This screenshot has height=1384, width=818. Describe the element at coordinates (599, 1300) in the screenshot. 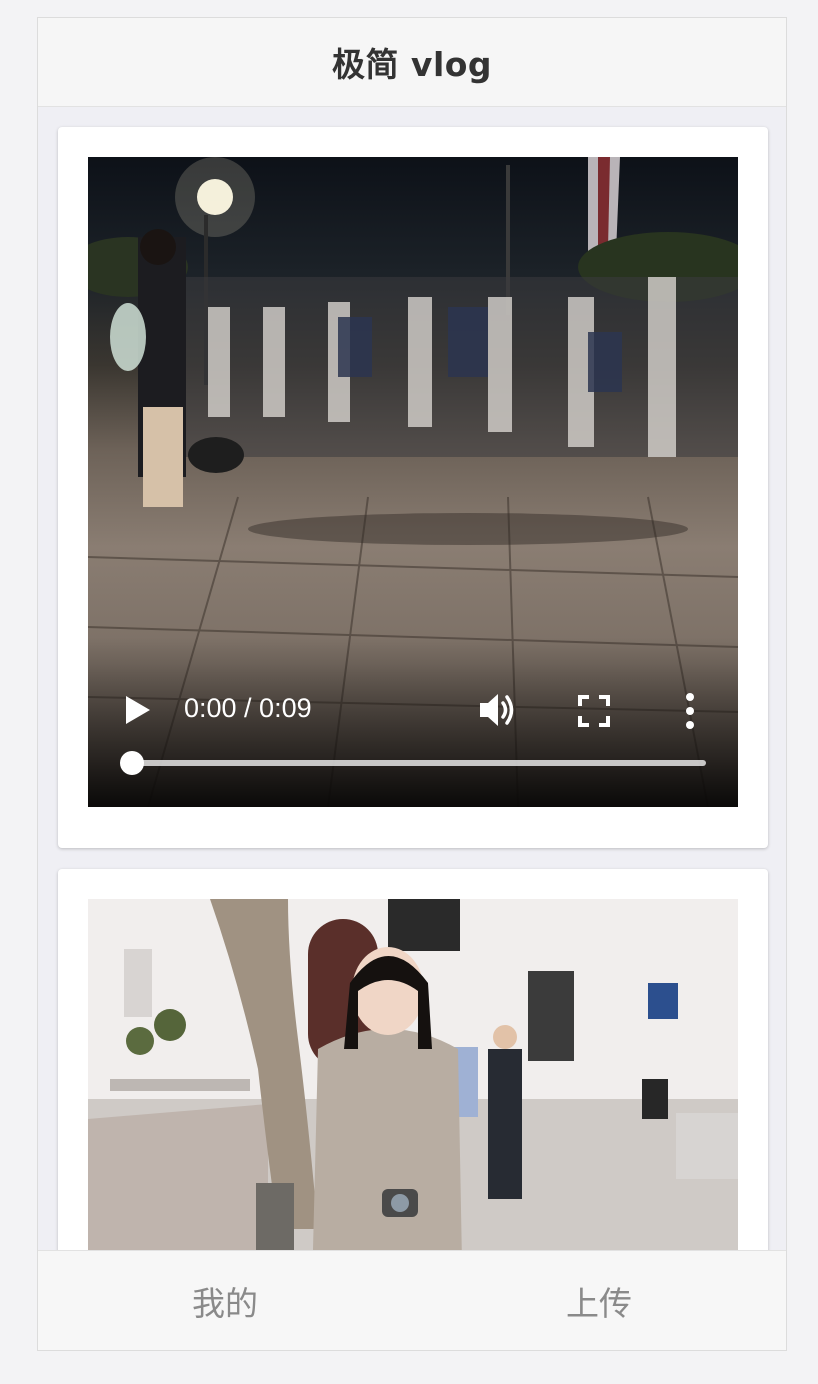

I see `tab-upload: 上传` at that location.